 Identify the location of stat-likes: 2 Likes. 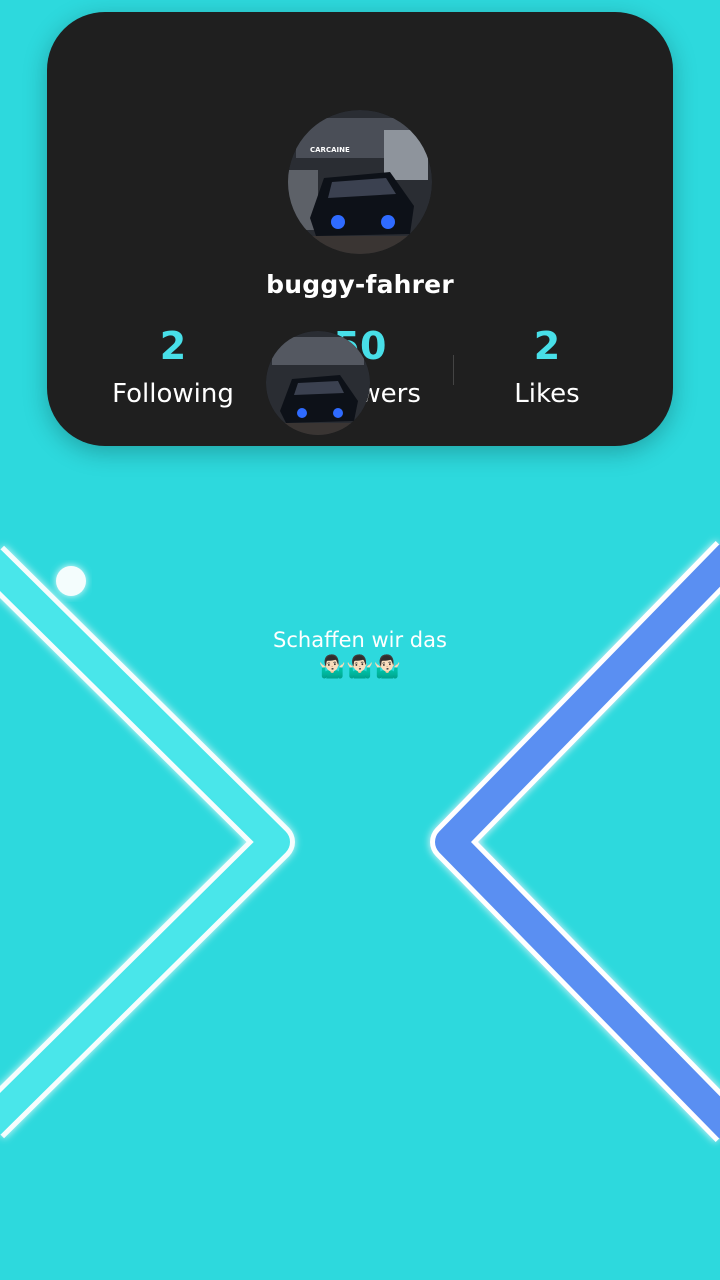
(547, 370).